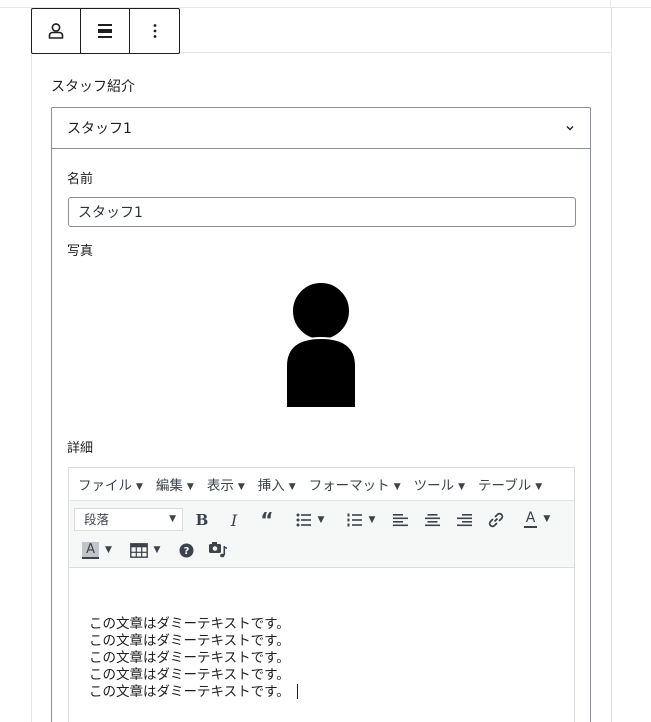 The image size is (651, 722). I want to click on more-vertical-icon, so click(154, 31).